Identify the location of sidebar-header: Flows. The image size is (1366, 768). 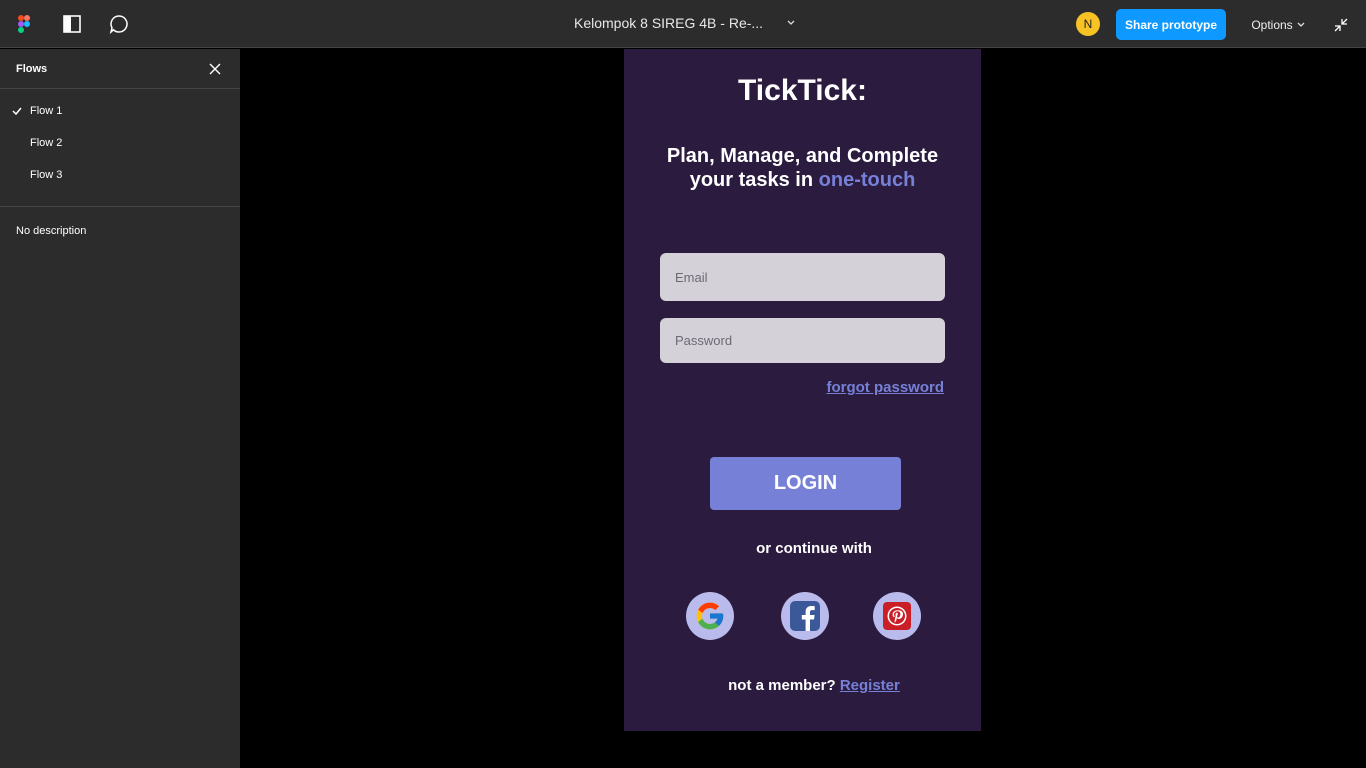
(120, 69).